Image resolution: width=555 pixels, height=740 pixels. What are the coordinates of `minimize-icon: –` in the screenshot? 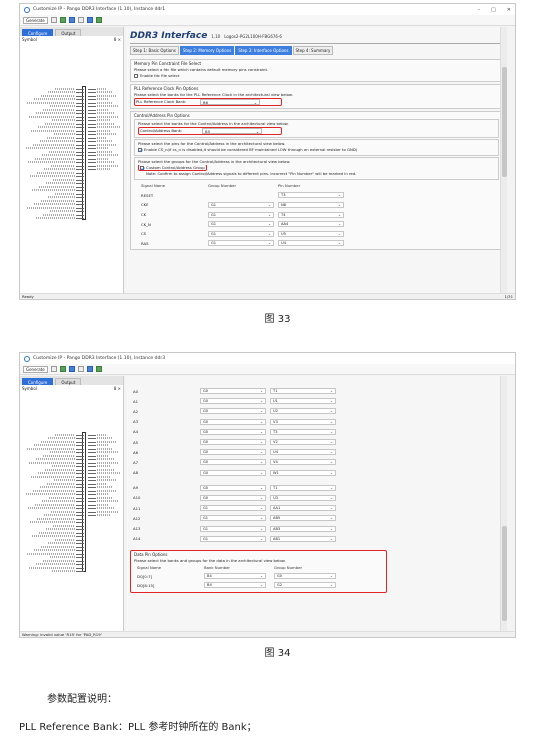 It's located at (479, 10).